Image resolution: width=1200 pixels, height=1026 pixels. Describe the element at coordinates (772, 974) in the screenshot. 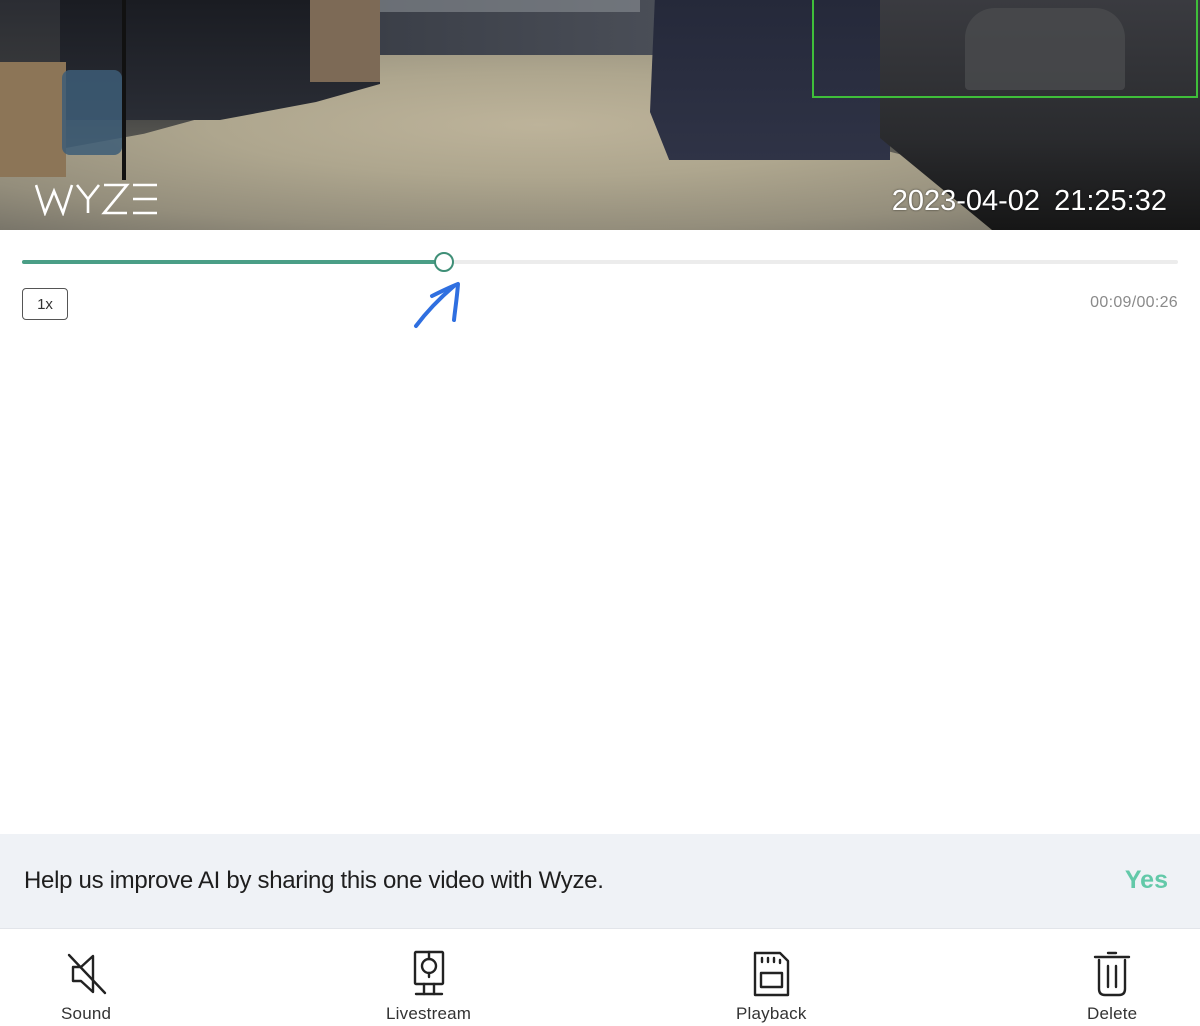

I see `sd-card-icon` at that location.